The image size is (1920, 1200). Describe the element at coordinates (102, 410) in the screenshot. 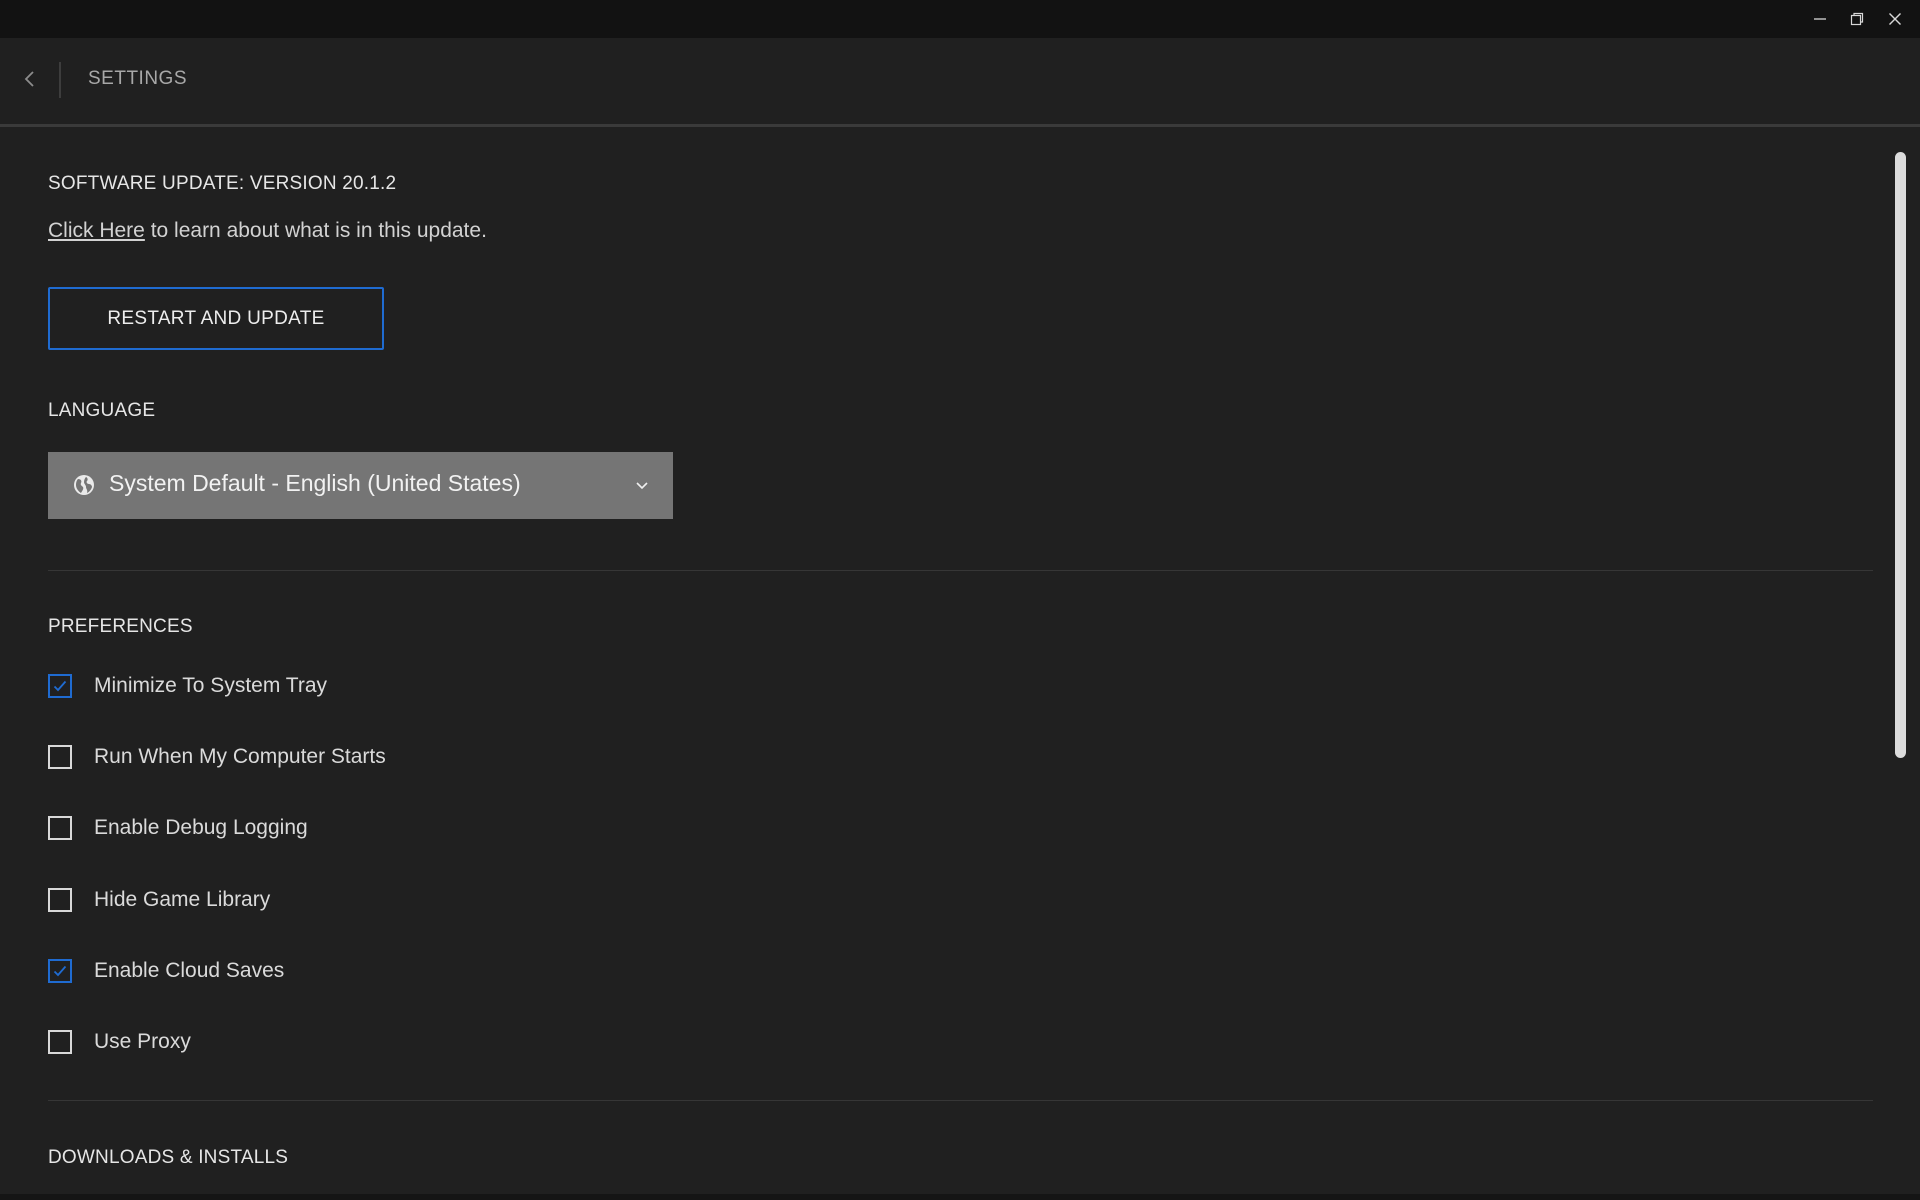

I see `language-title: LANGUAGE` at that location.